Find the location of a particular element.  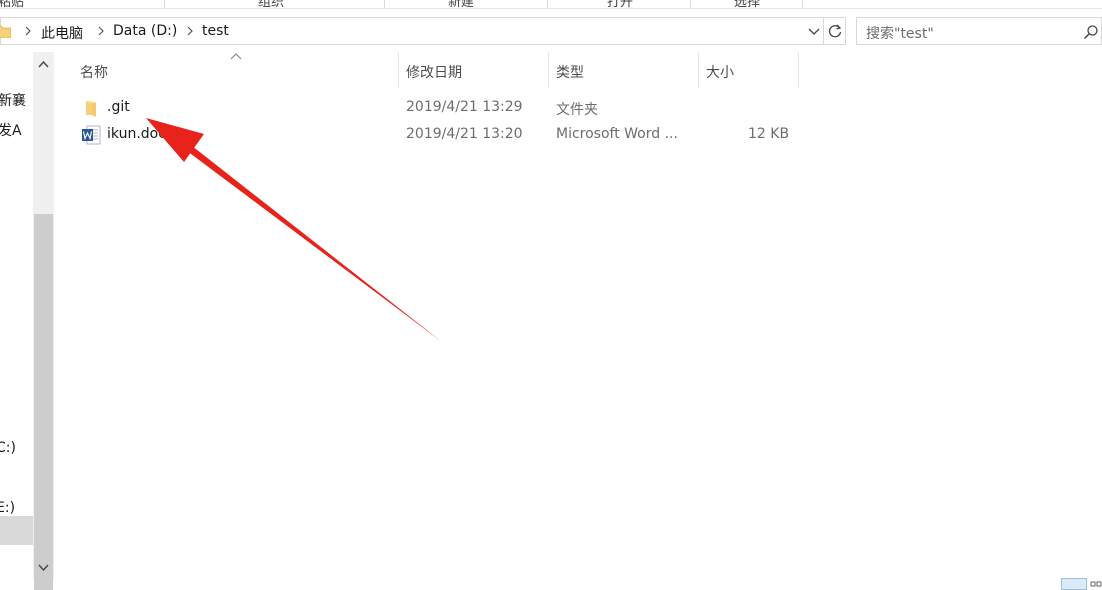

column-header-date: 修改日期 is located at coordinates (474, 70).